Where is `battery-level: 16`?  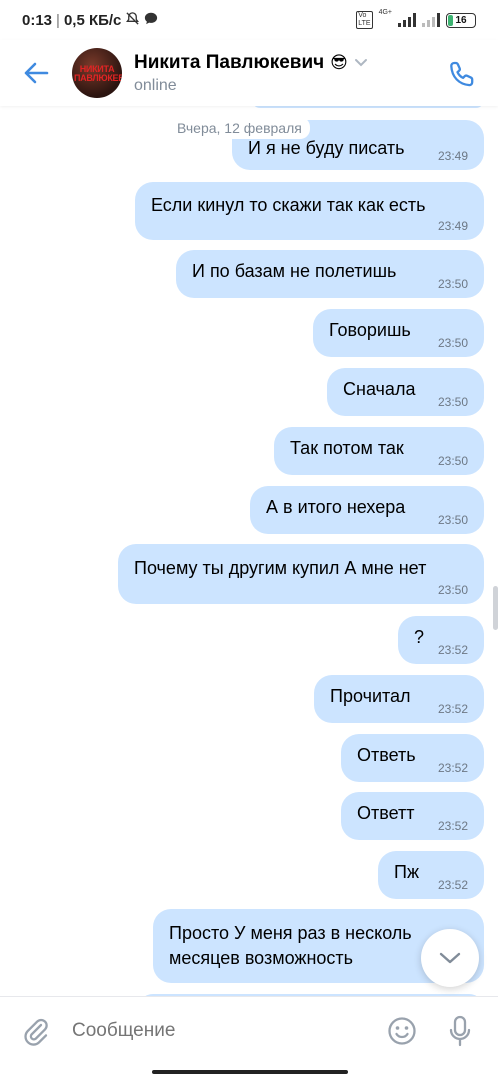 battery-level: 16 is located at coordinates (461, 20).